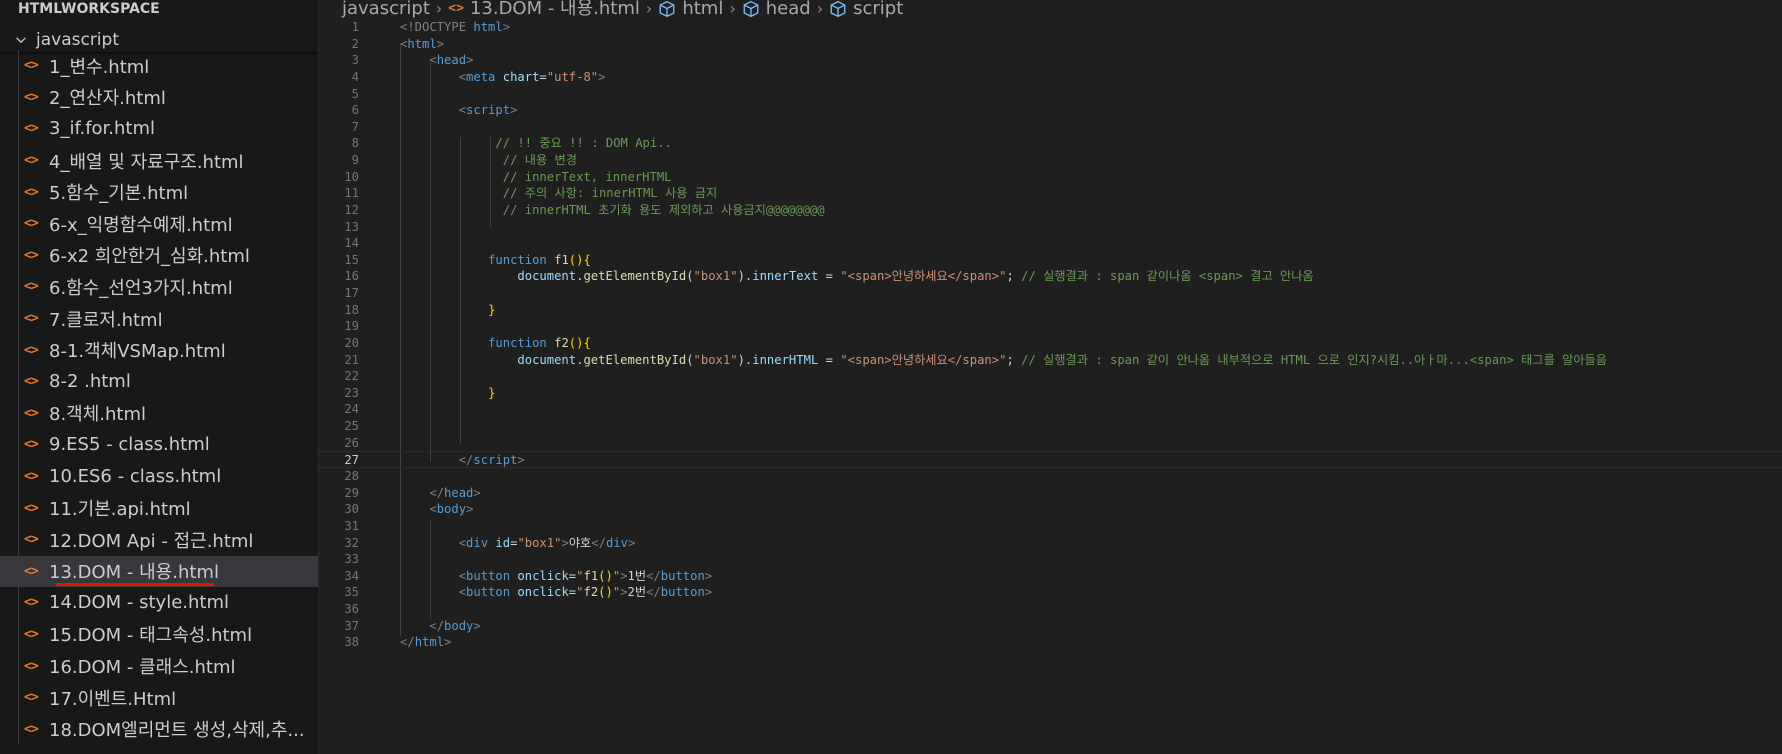  I want to click on file-item: <> 13.DOM - 내용.html, so click(159, 571).